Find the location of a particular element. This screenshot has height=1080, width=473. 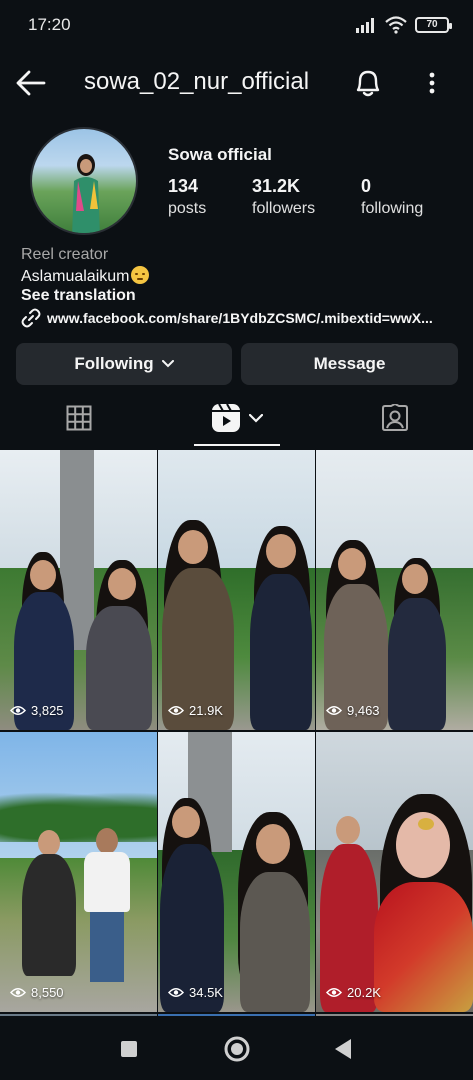

back-nav-button is located at coordinates (343, 1049).